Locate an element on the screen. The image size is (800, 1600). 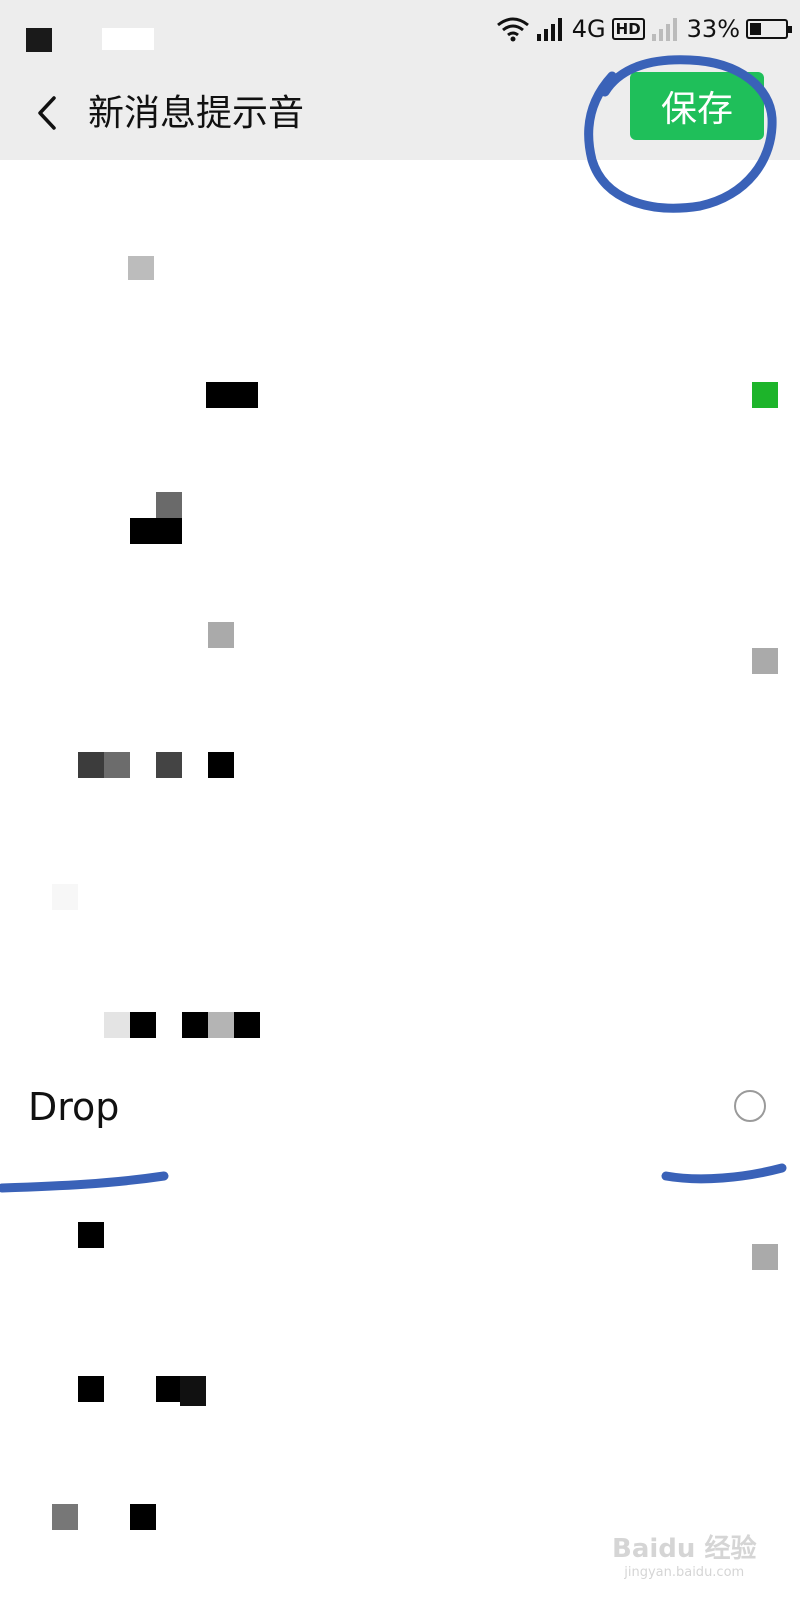
watermark-logo: Baidu 经验 is located at coordinates (684, 1549).